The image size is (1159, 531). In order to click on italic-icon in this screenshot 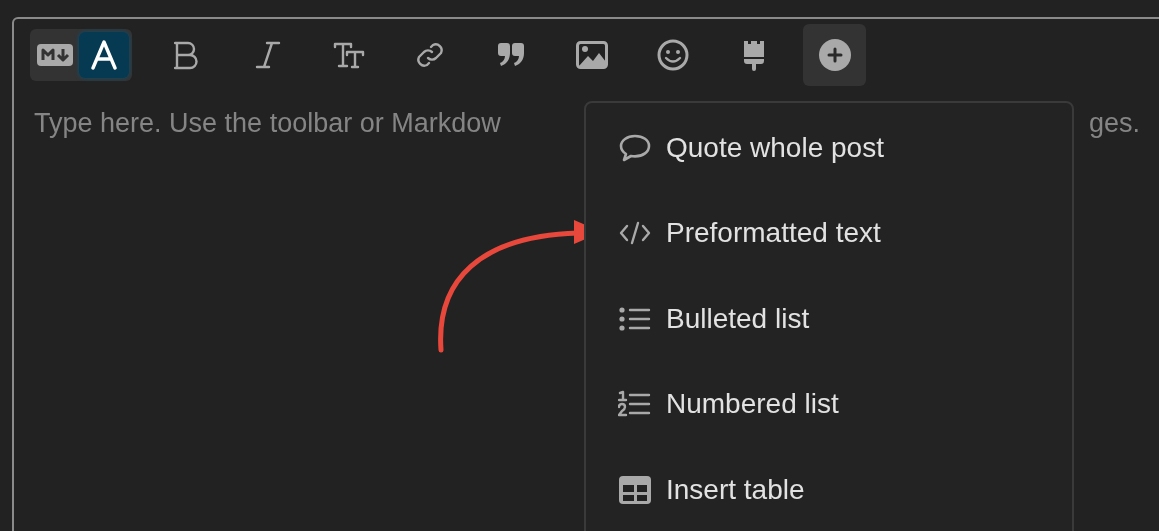, I will do `click(267, 55)`.